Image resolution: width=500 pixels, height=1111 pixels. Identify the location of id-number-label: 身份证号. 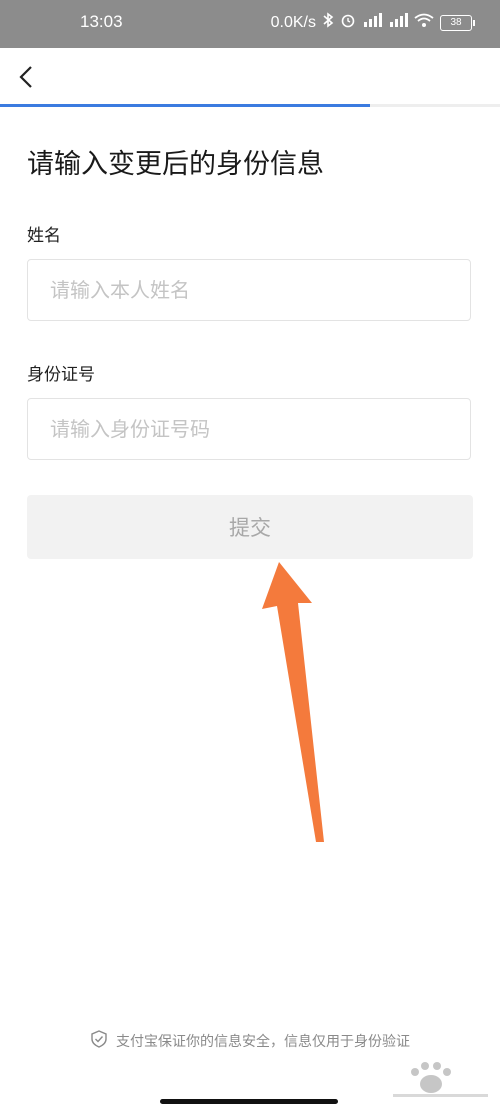
(61, 375).